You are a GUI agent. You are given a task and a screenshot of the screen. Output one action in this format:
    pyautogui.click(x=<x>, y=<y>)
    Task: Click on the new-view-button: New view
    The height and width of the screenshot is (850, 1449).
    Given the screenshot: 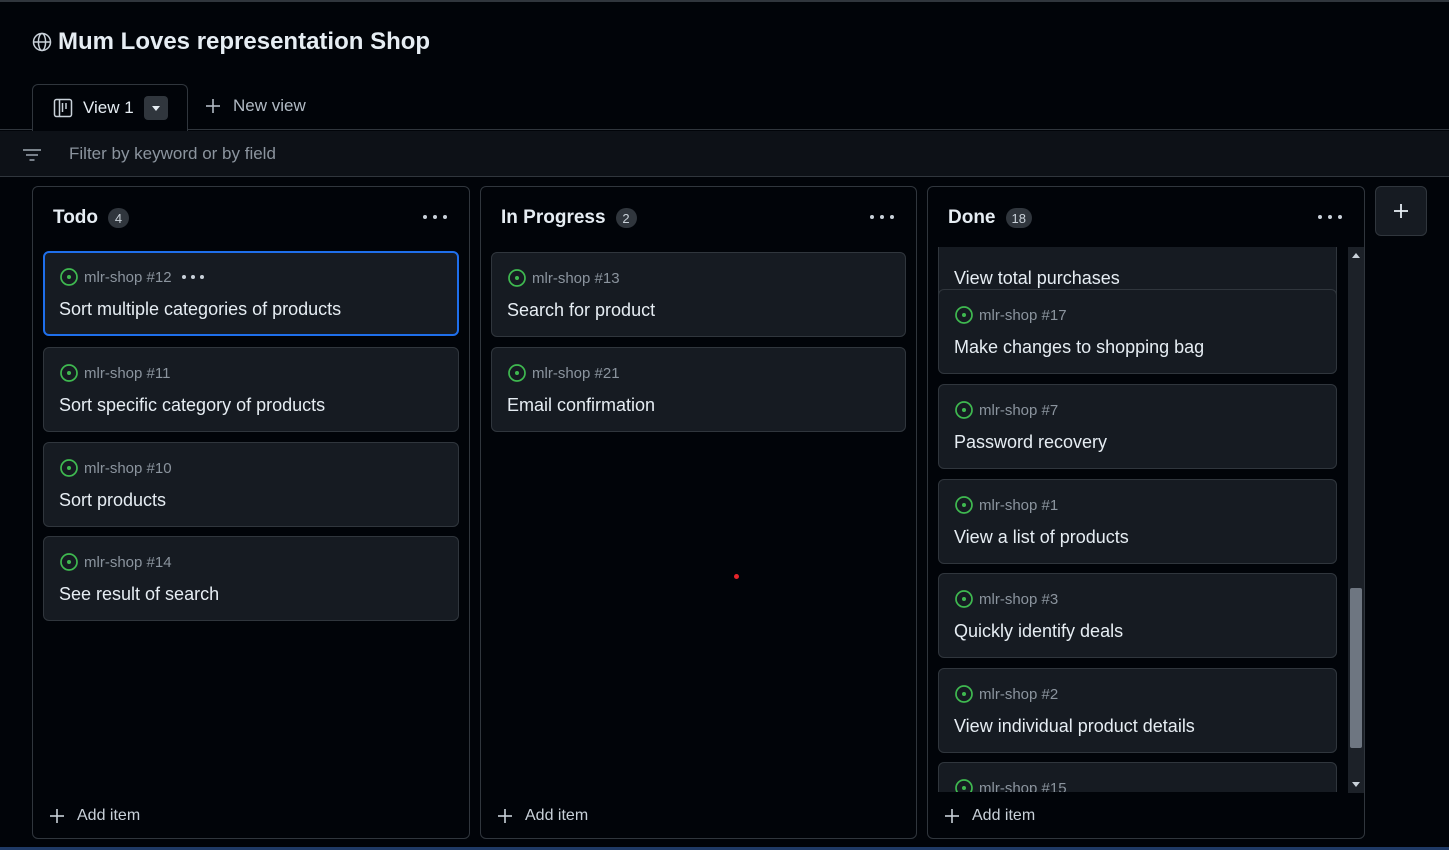 What is the action you would take?
    pyautogui.click(x=255, y=106)
    